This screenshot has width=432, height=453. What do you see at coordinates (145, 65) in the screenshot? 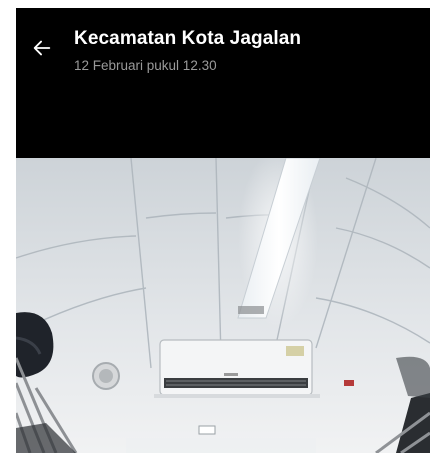
I see `timestamp: 12 Februari pukul 12.30` at bounding box center [145, 65].